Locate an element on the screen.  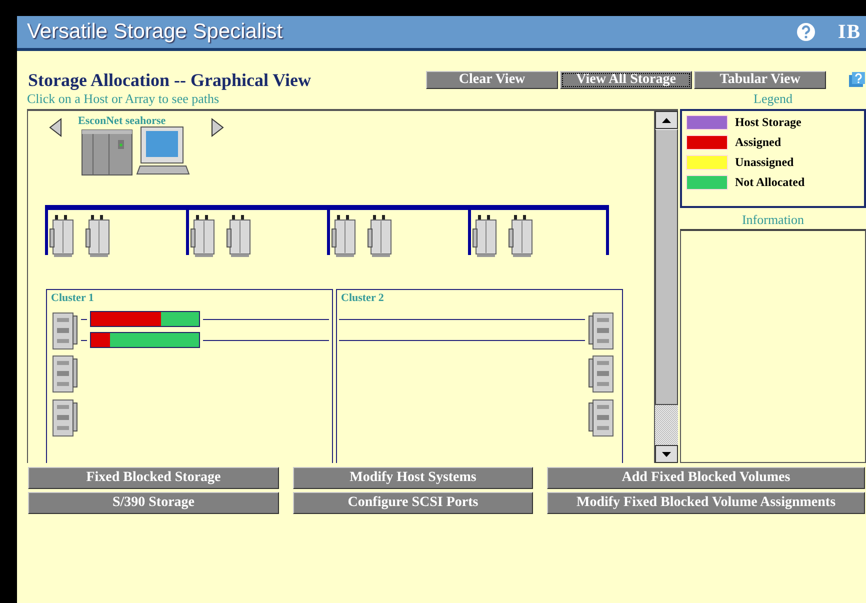
brand-logo: IB is located at coordinates (850, 32).